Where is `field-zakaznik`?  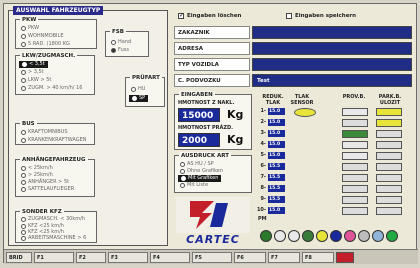 field-zakaznik is located at coordinates (332, 32).